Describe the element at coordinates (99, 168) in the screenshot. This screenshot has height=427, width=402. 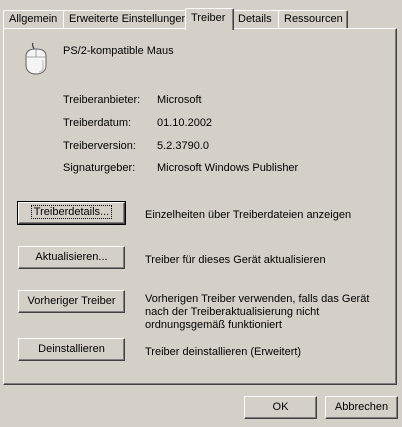
I see `signer-label: Signaturgeber:` at that location.